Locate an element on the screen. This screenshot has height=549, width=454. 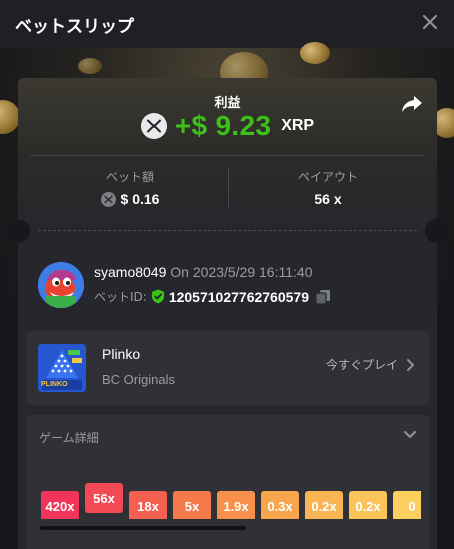
page-title: ベットスリップ is located at coordinates (74, 26).